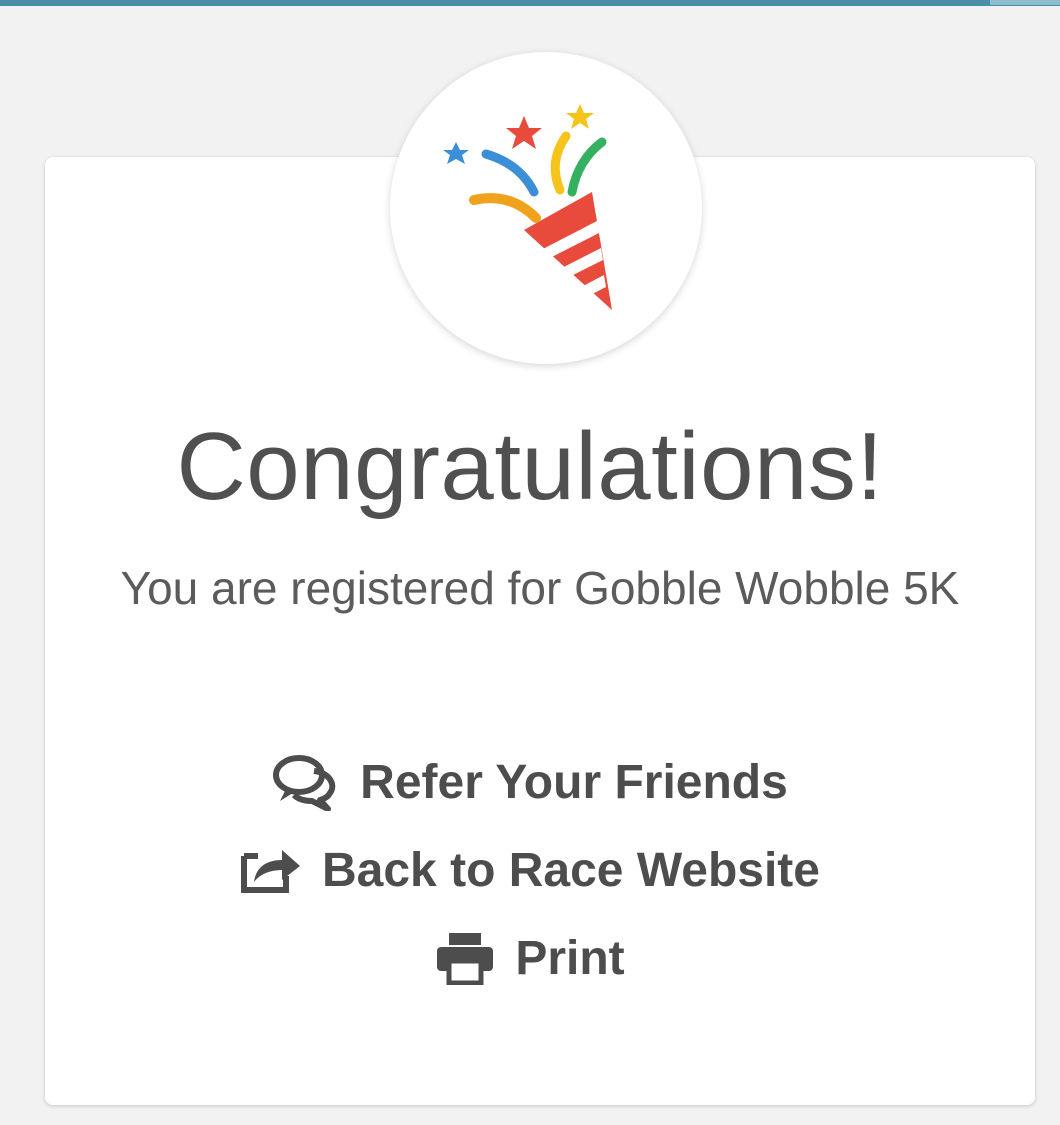 Image resolution: width=1060 pixels, height=1125 pixels. I want to click on back-to-race-website-label: Back to Race Website, so click(571, 870).